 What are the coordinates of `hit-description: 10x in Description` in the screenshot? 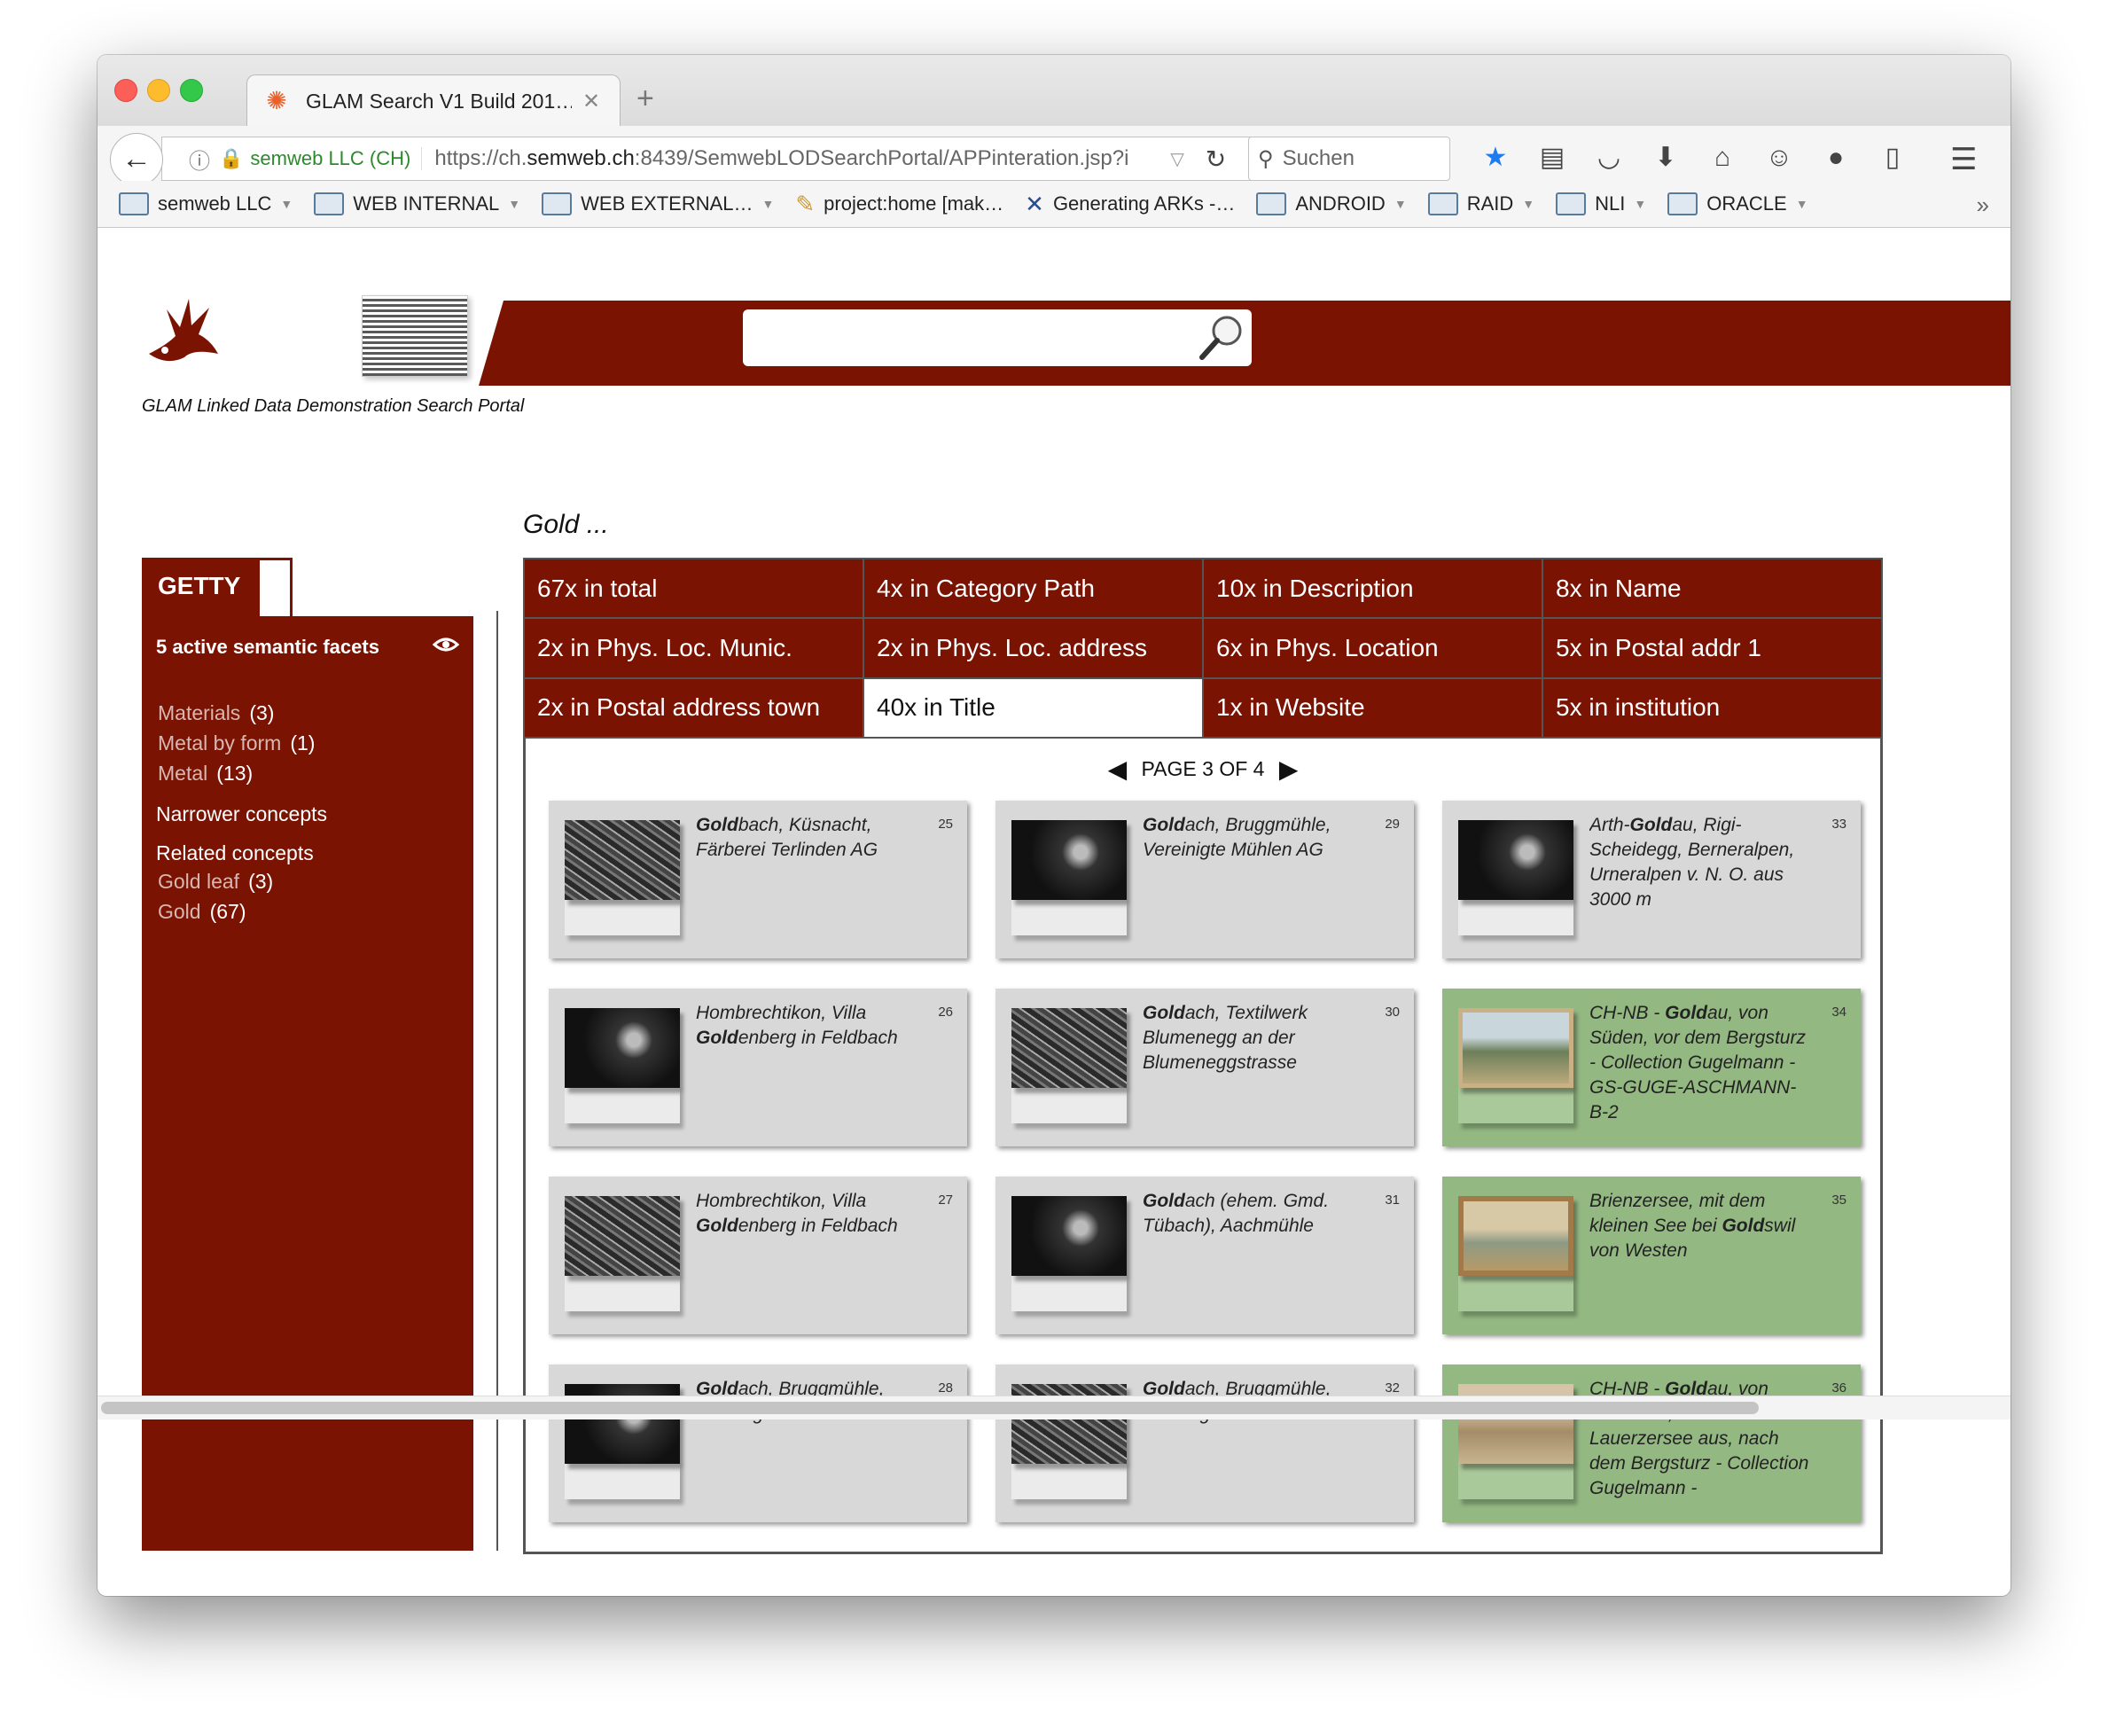 It's located at (1373, 588).